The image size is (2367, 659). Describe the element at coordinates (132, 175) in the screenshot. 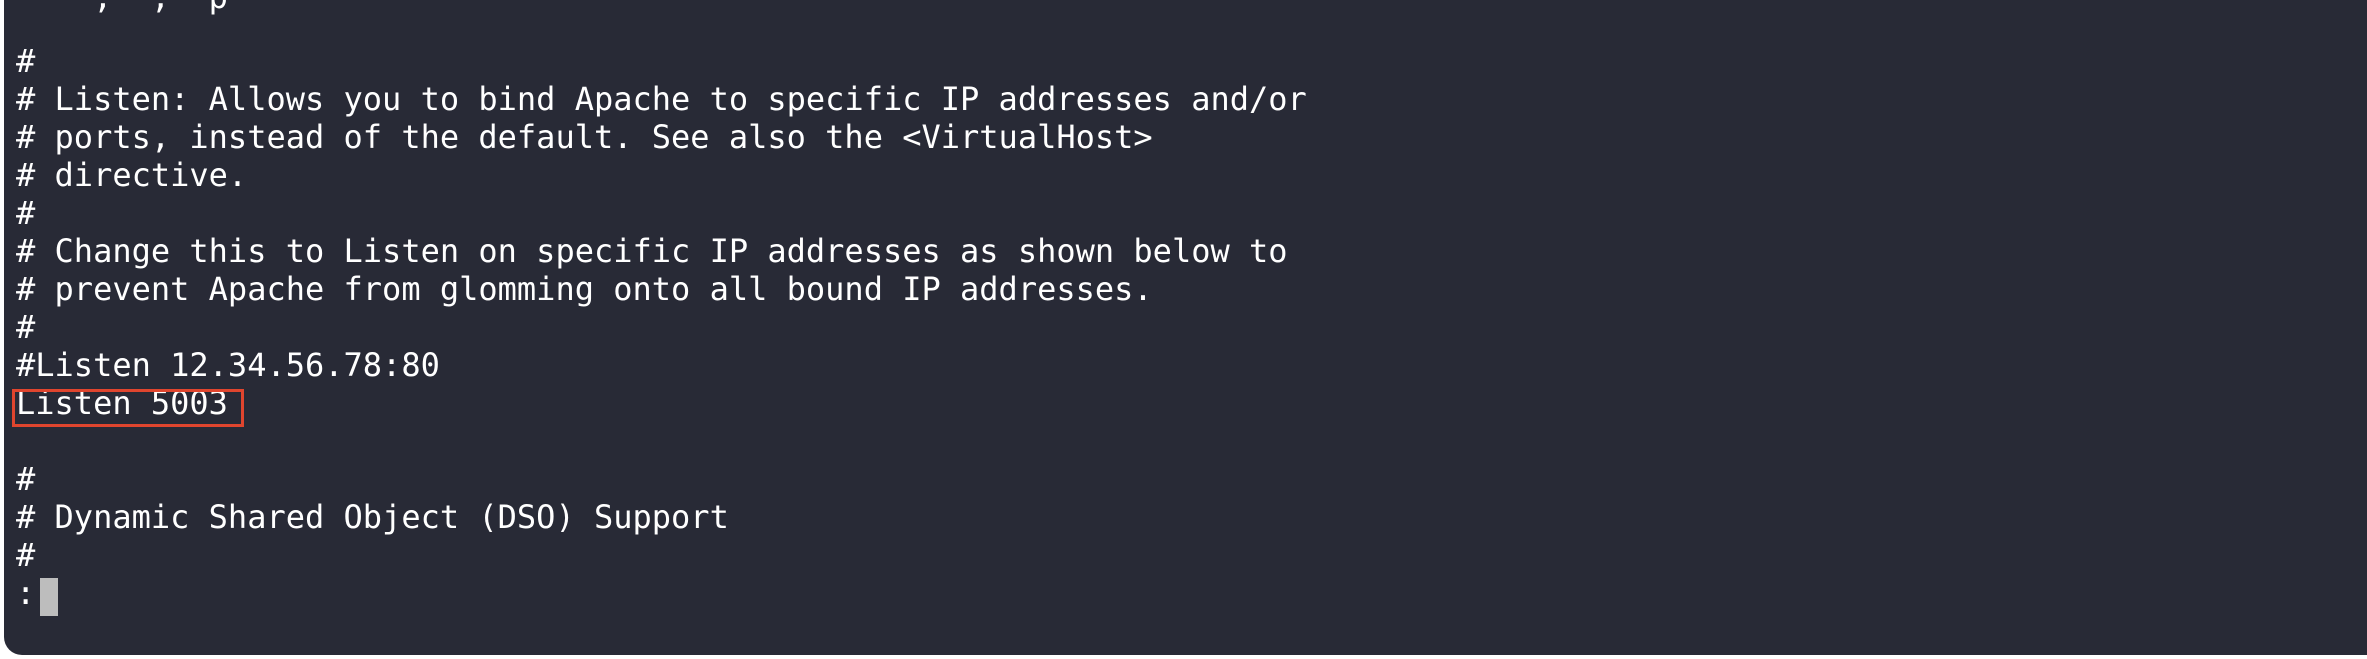

I see `terminal-line: # directive.` at that location.